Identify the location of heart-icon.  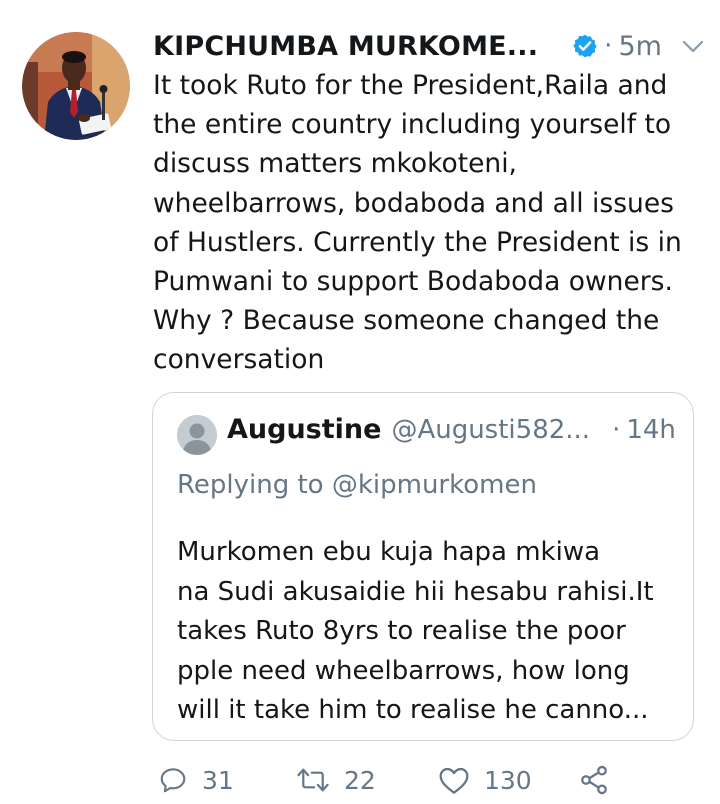
(454, 780).